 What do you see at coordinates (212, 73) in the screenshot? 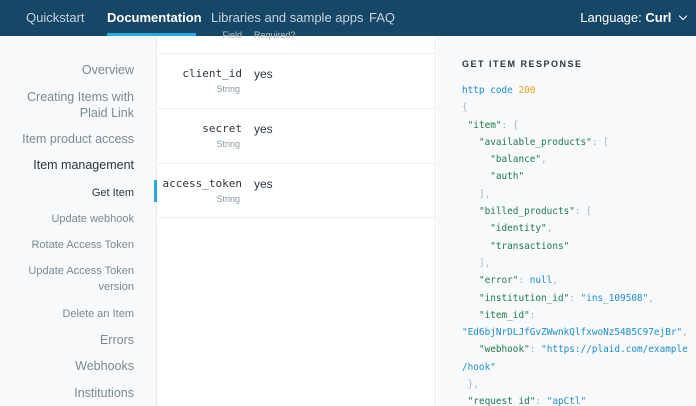
I see `param-name: client_id` at bounding box center [212, 73].